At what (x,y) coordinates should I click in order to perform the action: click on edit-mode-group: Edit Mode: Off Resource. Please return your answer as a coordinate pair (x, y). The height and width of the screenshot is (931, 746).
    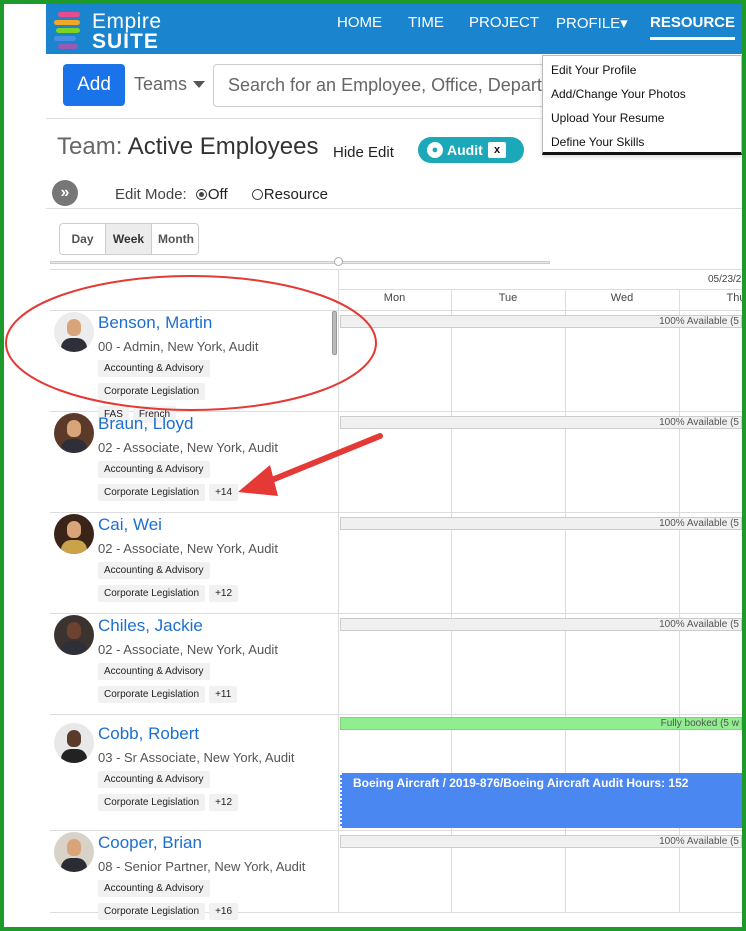
    Looking at the image, I should click on (221, 194).